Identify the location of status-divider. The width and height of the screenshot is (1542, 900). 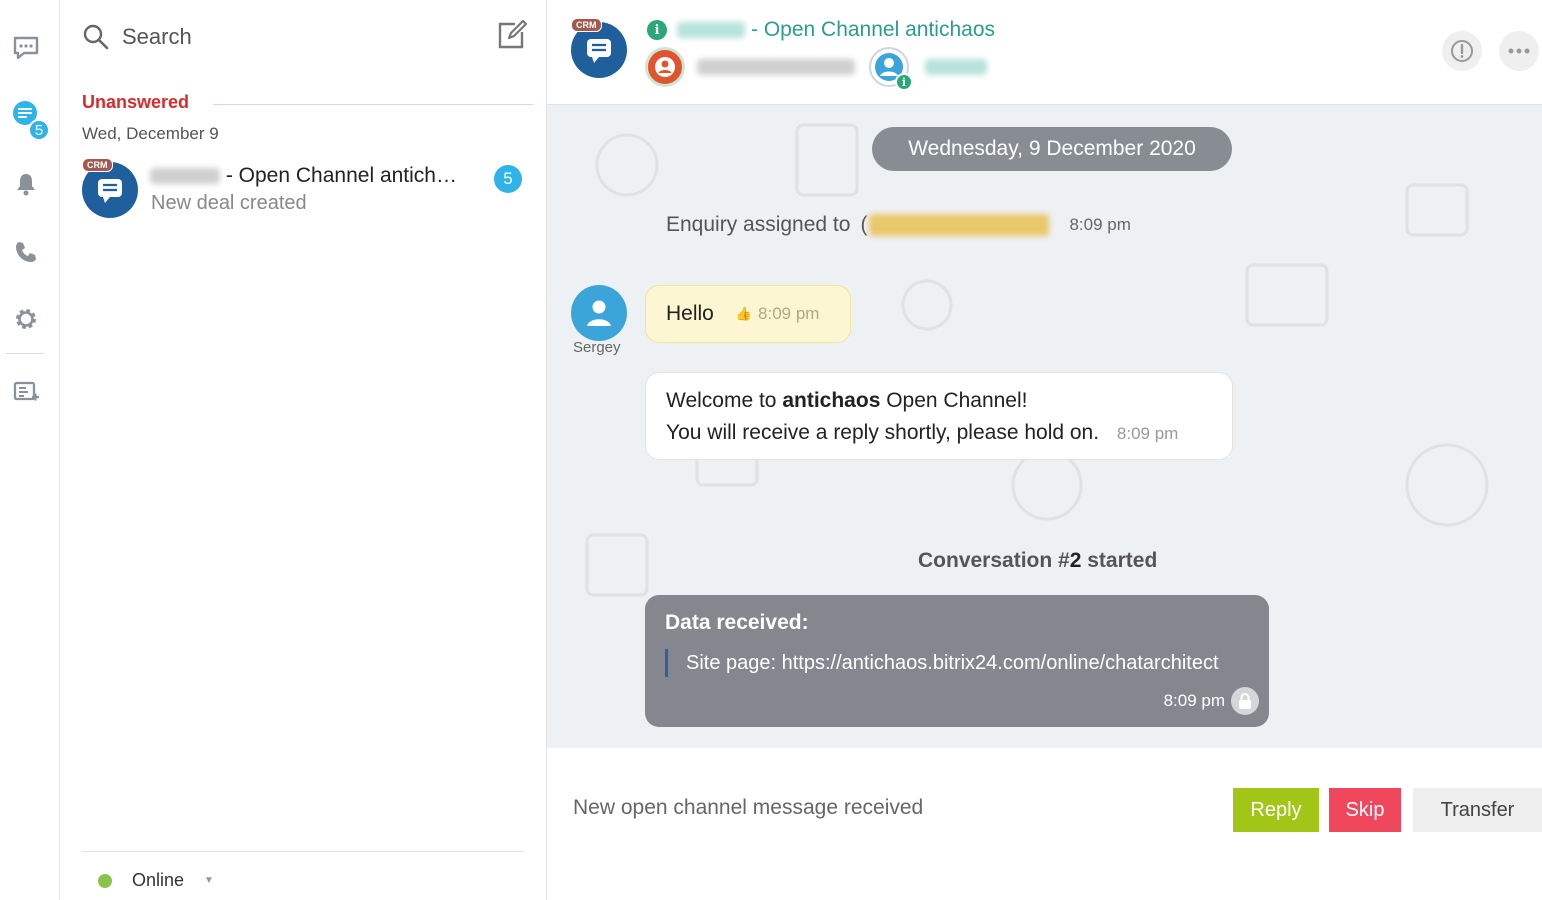
(302, 851).